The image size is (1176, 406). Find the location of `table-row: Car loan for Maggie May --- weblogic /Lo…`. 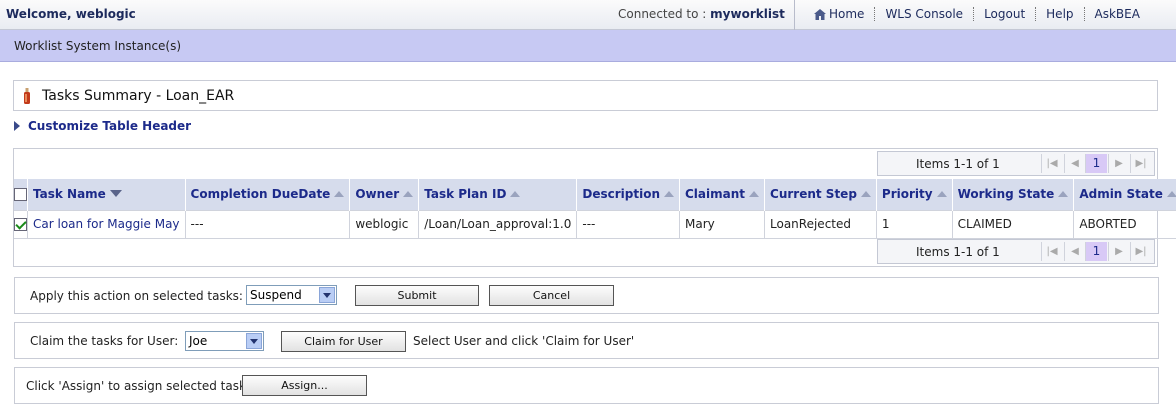

table-row: Car loan for Maggie May --- weblogic /Lo… is located at coordinates (595, 224).